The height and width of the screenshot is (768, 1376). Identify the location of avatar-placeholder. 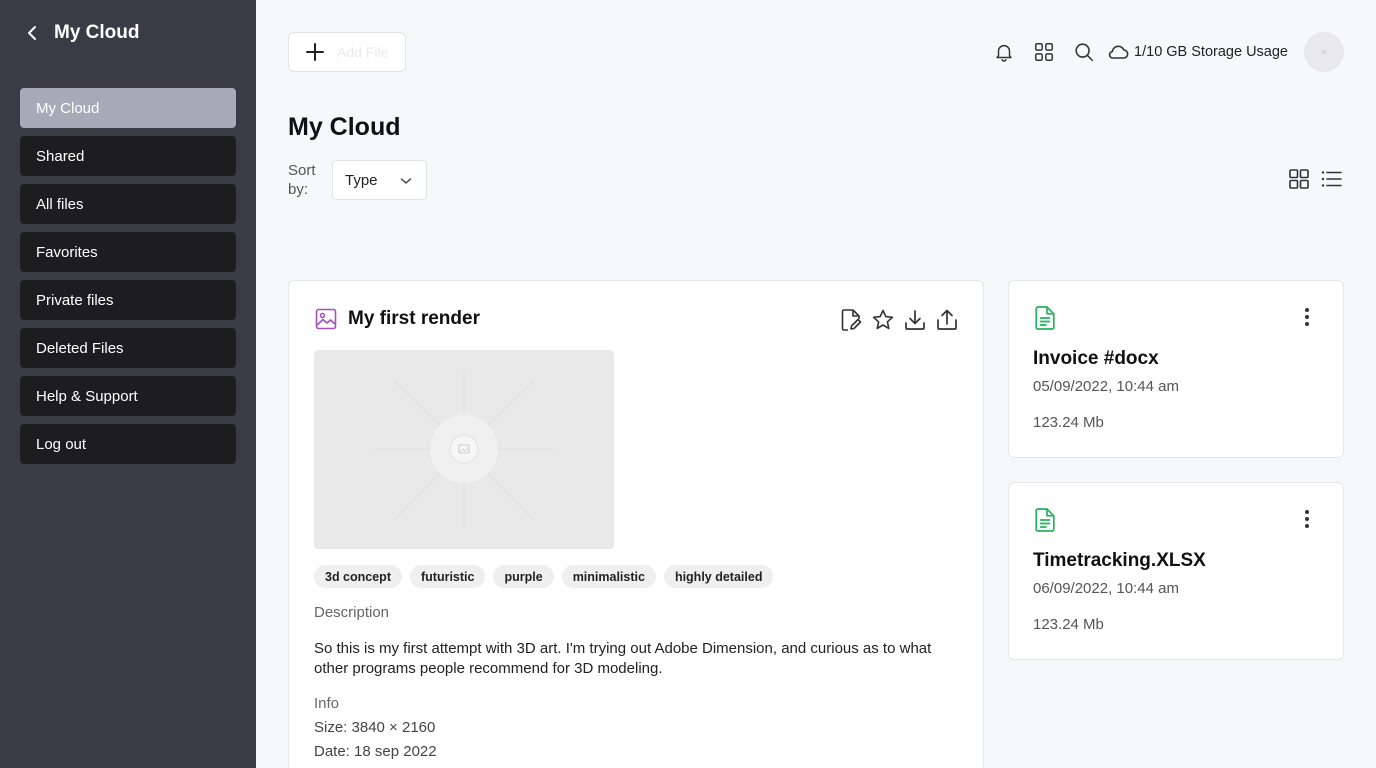
(1324, 52).